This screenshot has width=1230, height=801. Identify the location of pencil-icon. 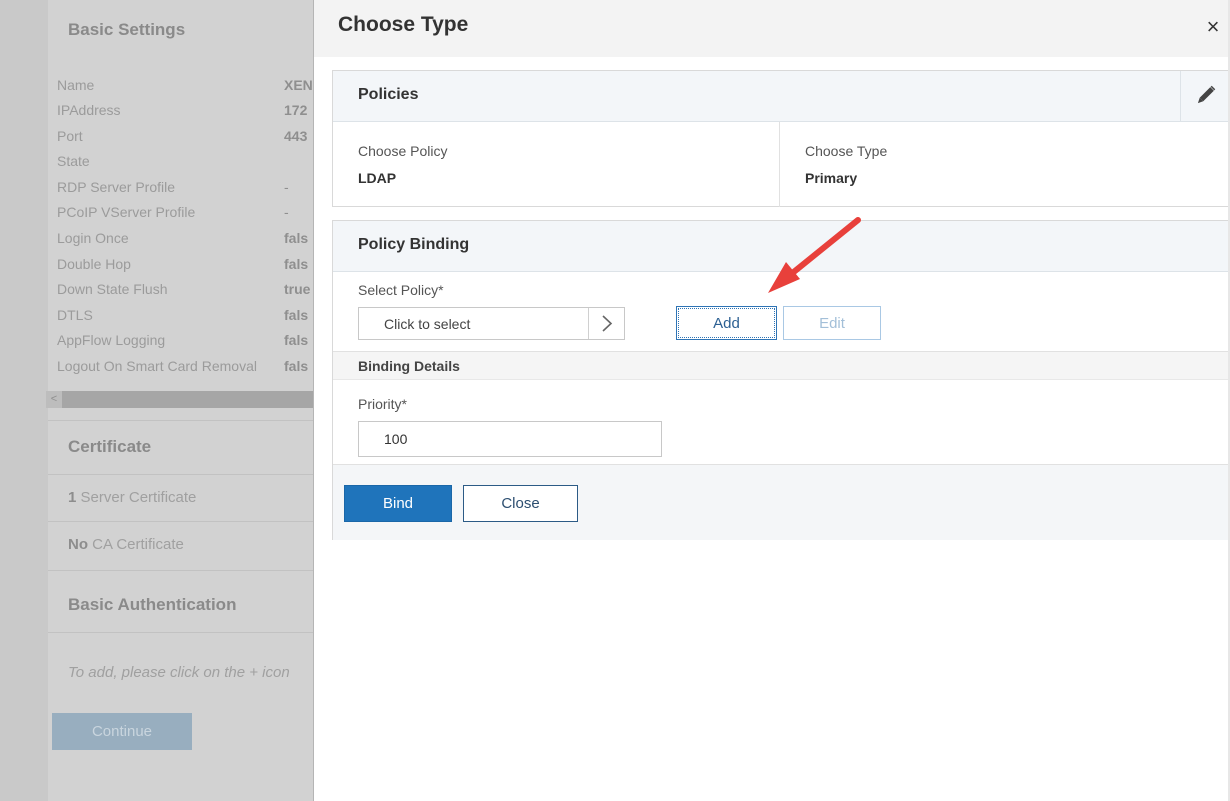
(1206, 94).